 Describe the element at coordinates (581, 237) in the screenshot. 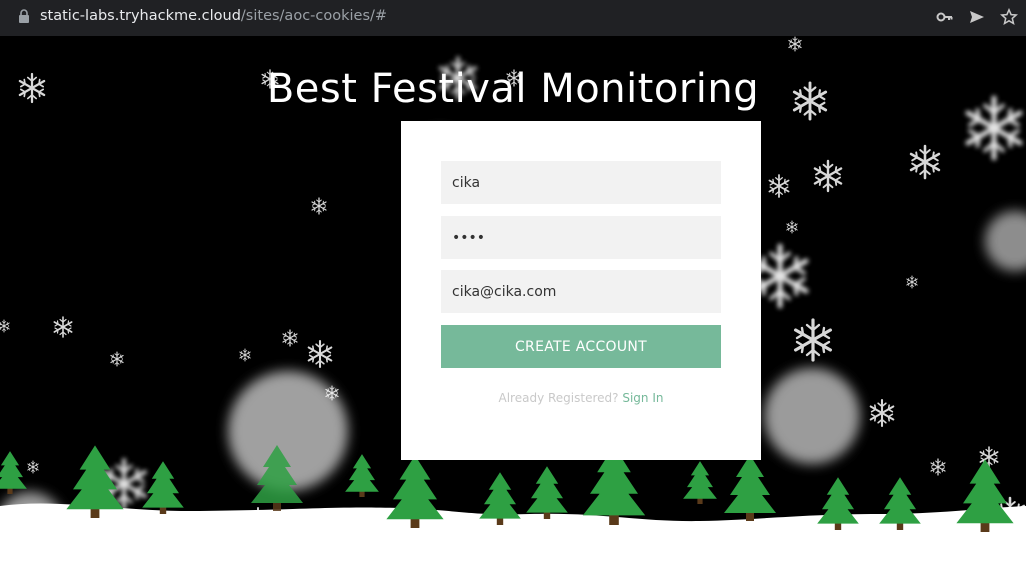

I see `password-input` at that location.